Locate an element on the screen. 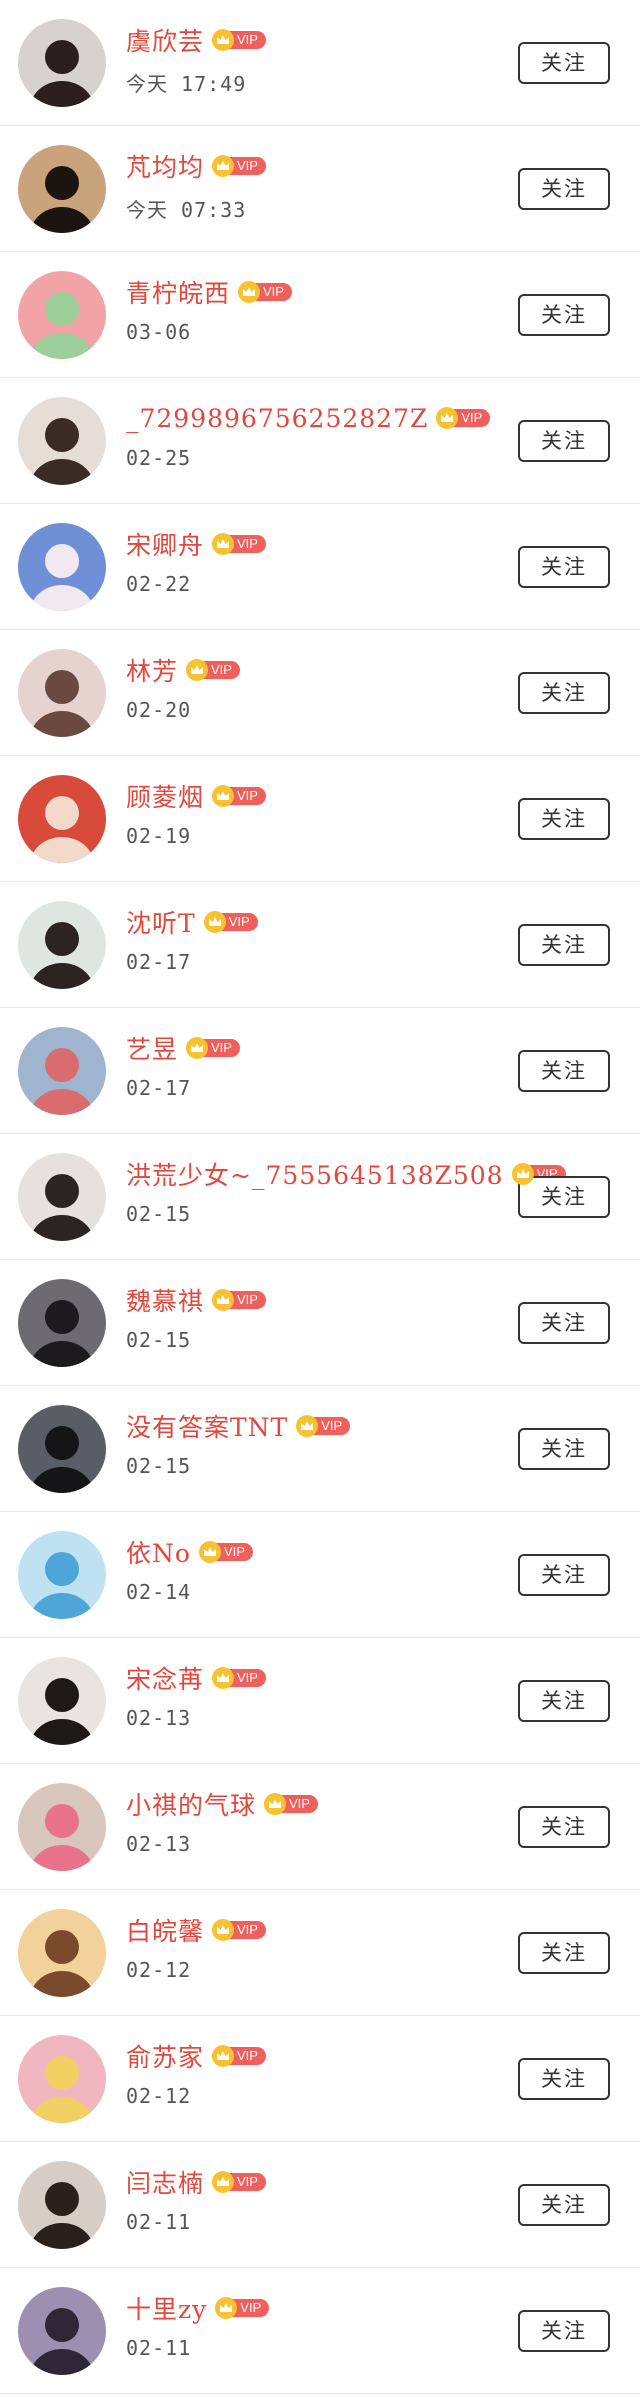 The height and width of the screenshot is (2398, 640). user-name: 十里zy is located at coordinates (166, 2308).